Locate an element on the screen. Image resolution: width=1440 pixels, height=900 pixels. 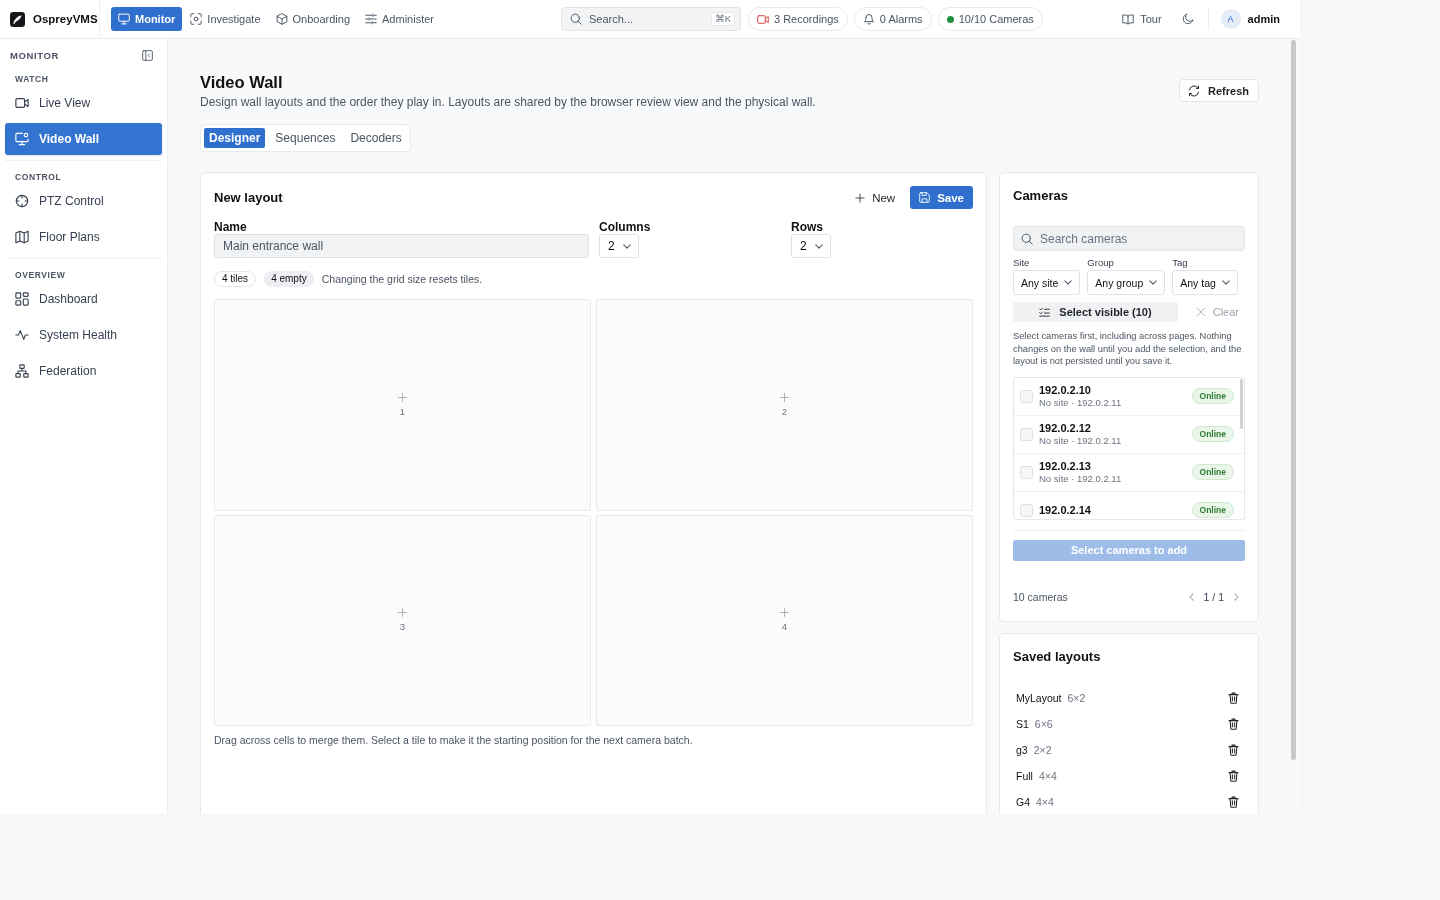
moon-icon is located at coordinates (1187, 19).